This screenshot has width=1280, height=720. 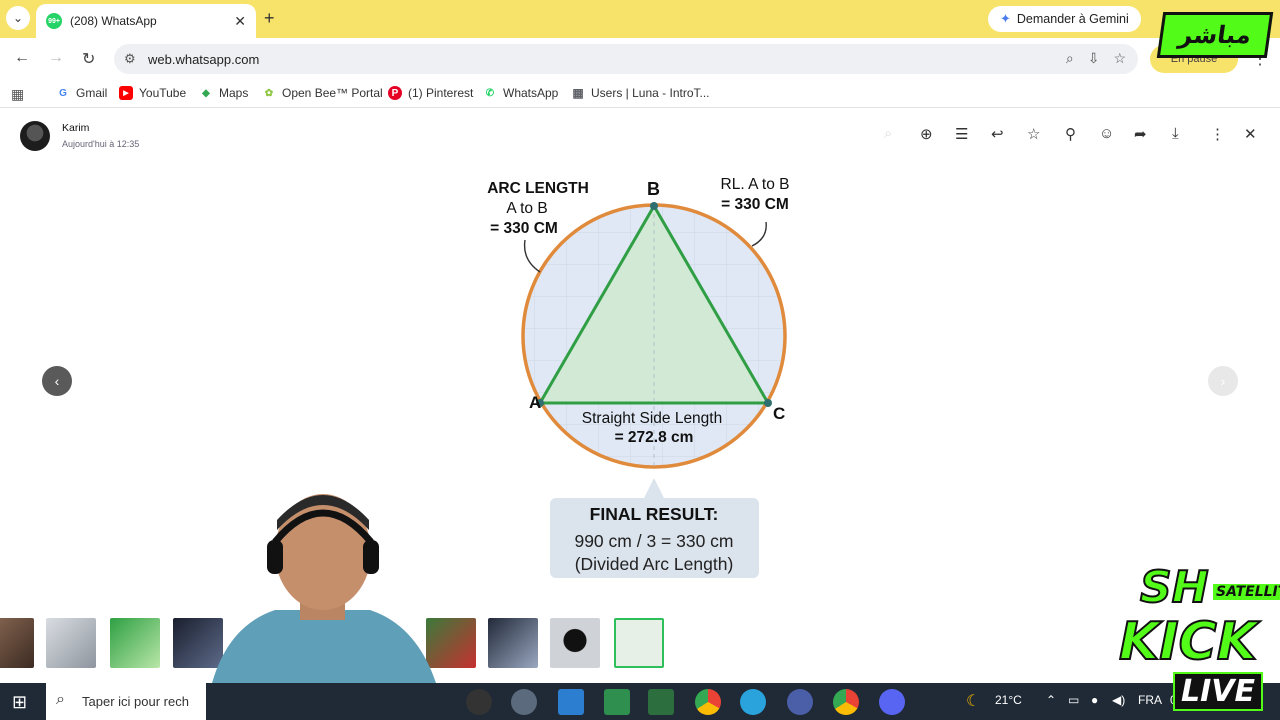 I want to click on bookmark-star-icon: ☆, so click(x=1119, y=58).